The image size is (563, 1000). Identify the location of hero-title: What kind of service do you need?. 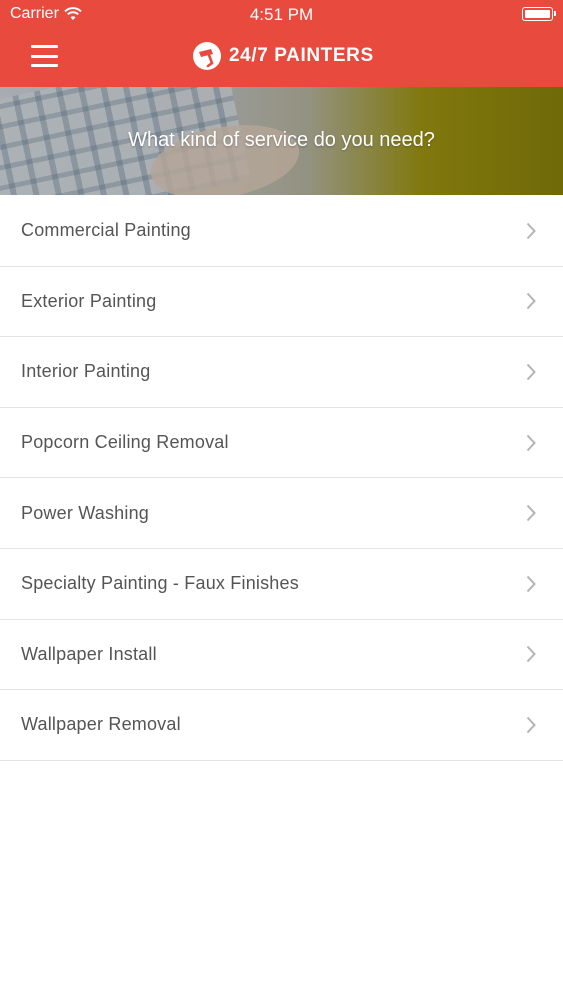
(281, 140).